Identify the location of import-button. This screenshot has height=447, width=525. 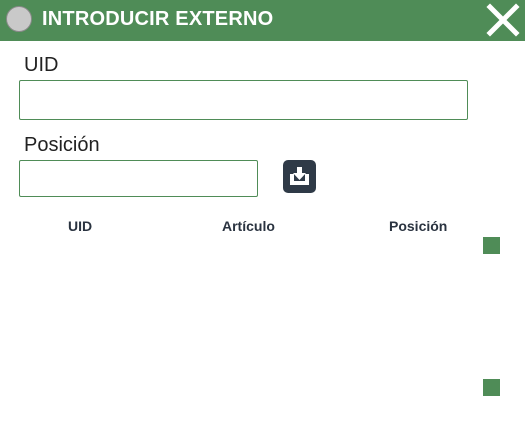
(299, 176).